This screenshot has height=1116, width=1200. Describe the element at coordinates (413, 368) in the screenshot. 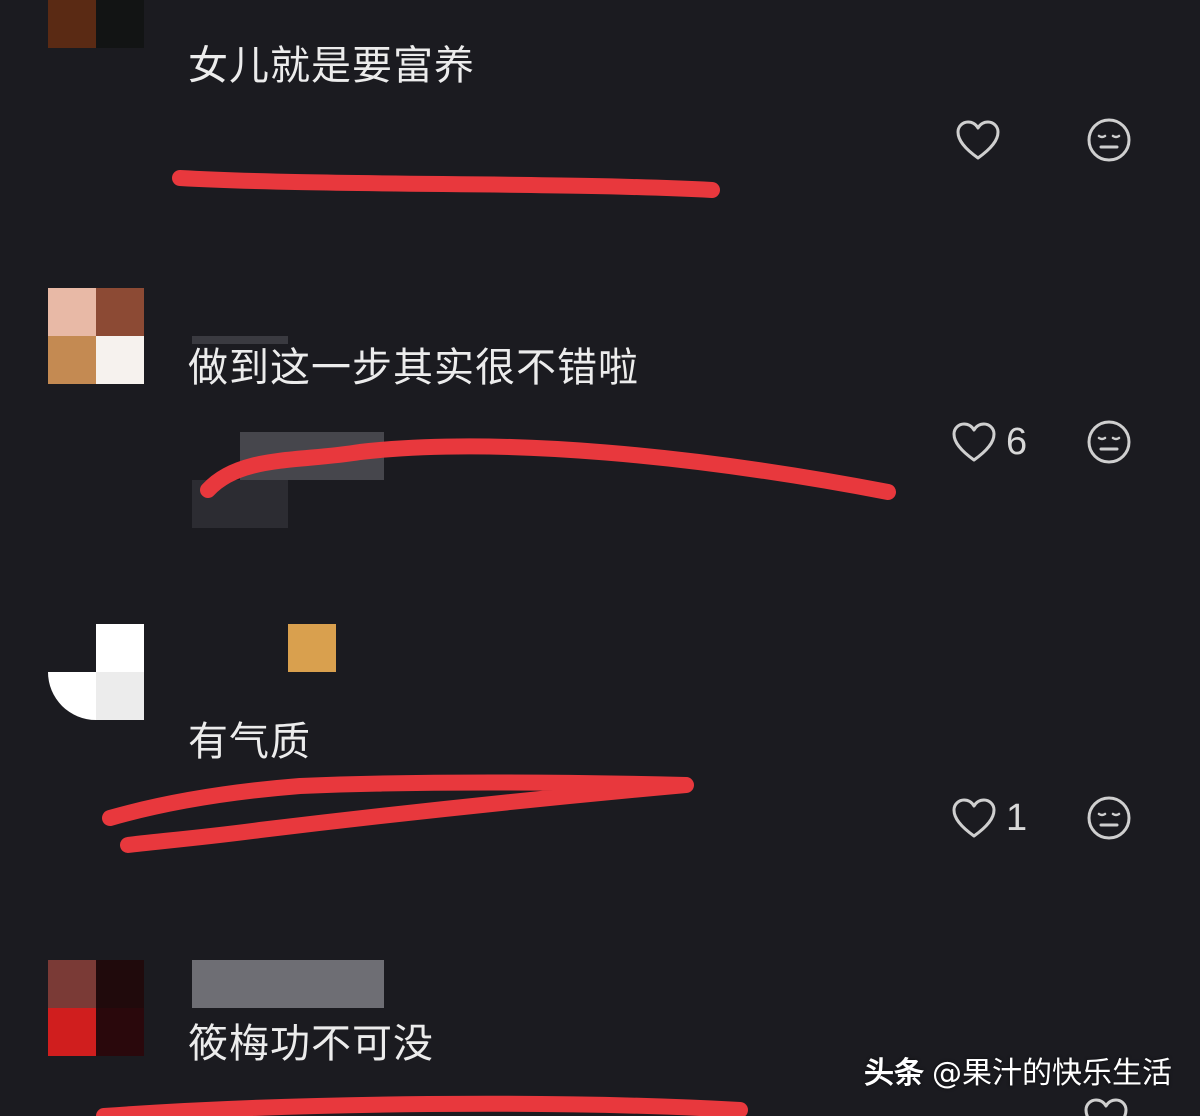

I see `comment-text: 做到这一步其实很不错啦` at that location.